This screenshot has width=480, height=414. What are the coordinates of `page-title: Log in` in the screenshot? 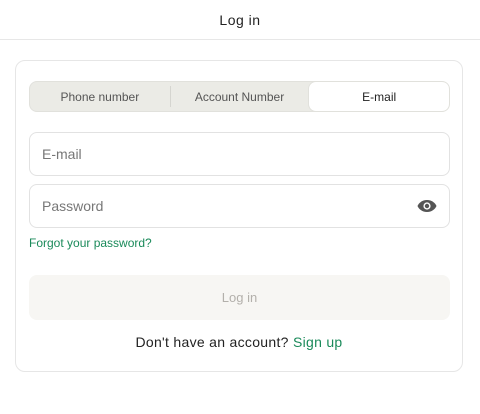 It's located at (240, 19).